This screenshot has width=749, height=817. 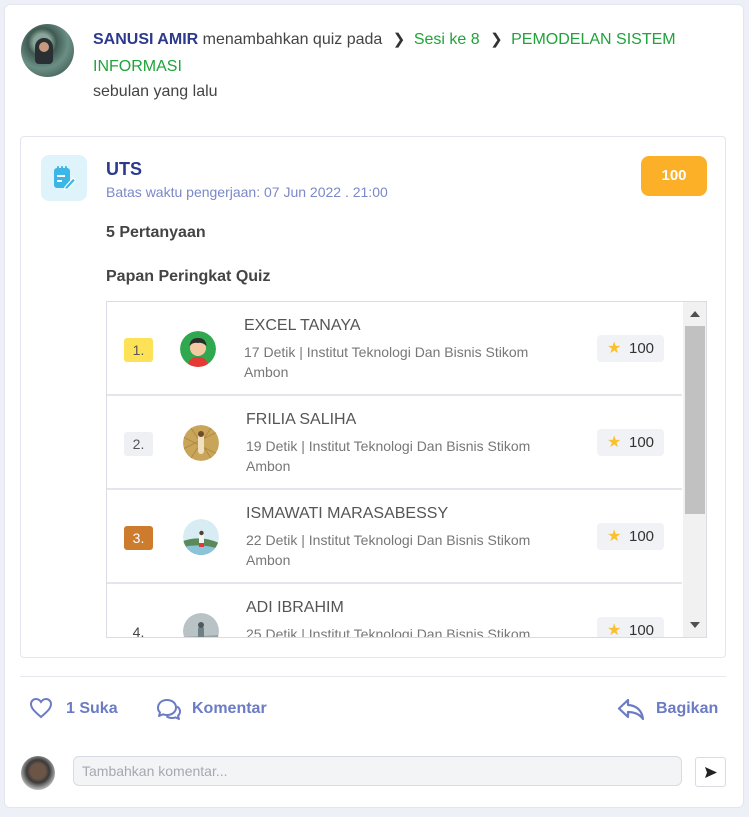 I want to click on scroll-up-arrow-icon, so click(x=694, y=314).